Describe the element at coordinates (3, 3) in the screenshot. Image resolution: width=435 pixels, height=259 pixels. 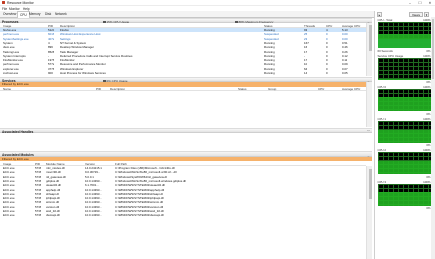
I see `app-icon` at that location.